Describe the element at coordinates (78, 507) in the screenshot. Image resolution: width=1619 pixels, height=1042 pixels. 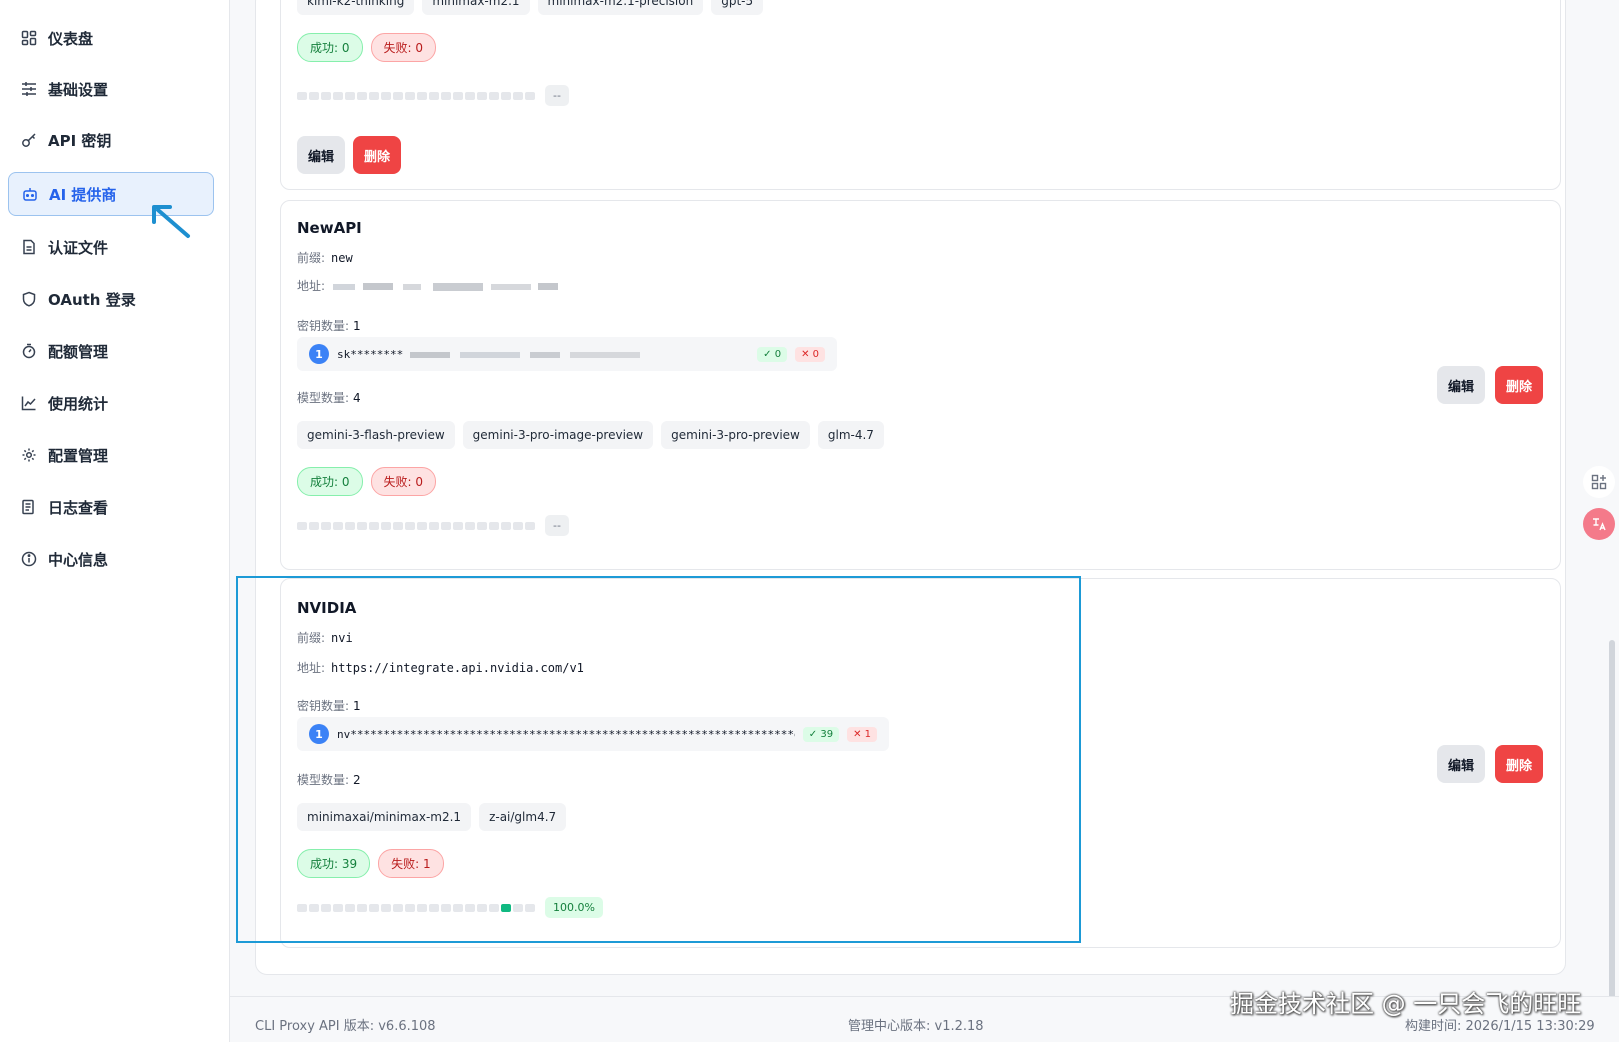
I see `sidebar-item-label: 日志查看` at that location.